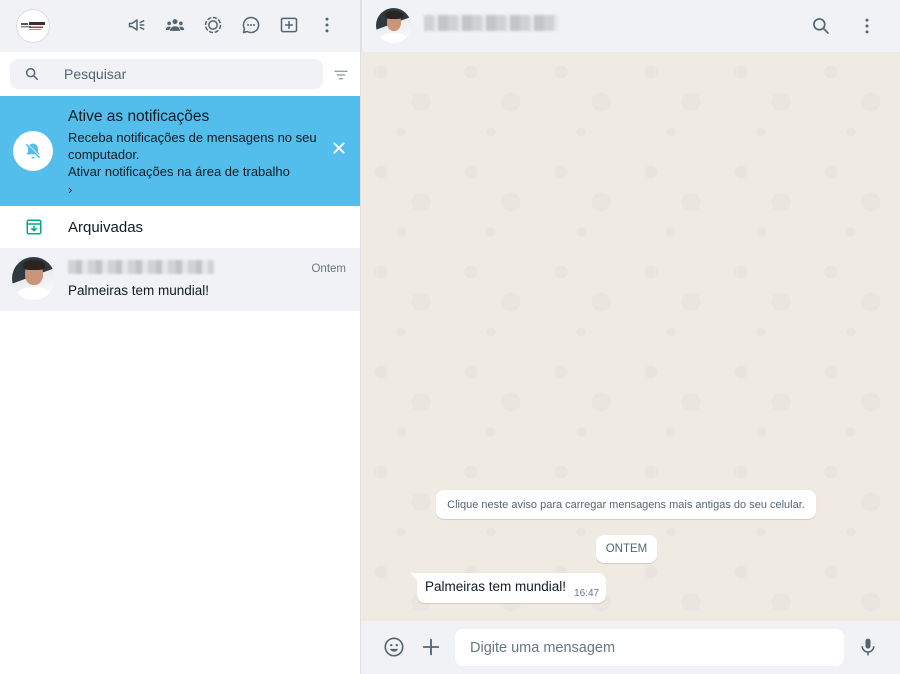 The image size is (900, 674). I want to click on search-input, so click(174, 74).